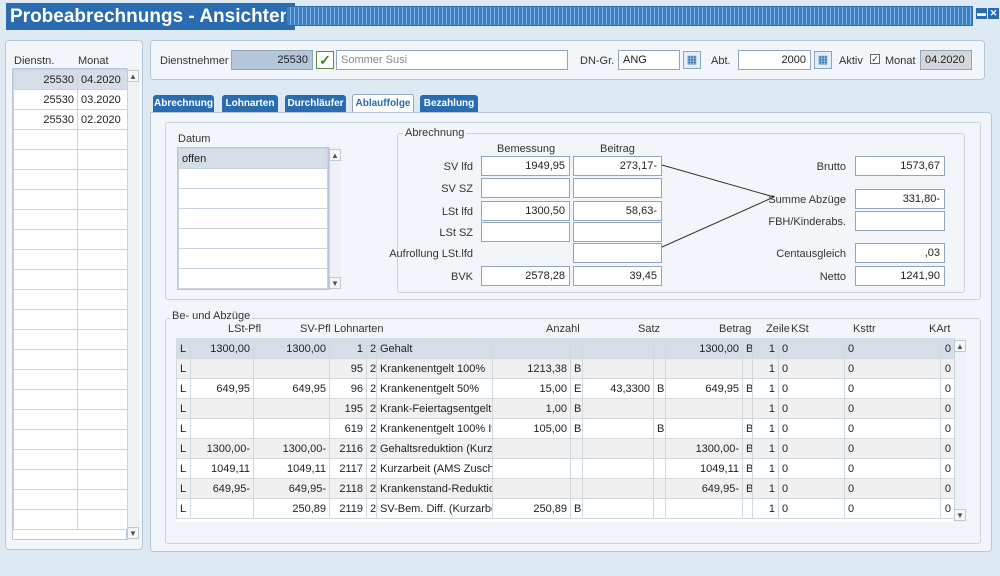  I want to click on abrechnung-row-label: BVK, so click(461, 277).